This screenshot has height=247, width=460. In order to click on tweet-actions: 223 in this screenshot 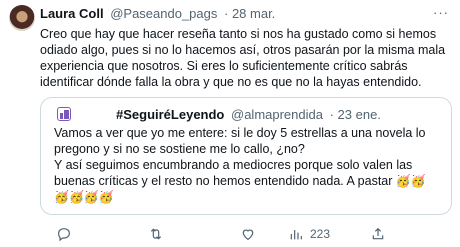, I will do `click(247, 235)`.